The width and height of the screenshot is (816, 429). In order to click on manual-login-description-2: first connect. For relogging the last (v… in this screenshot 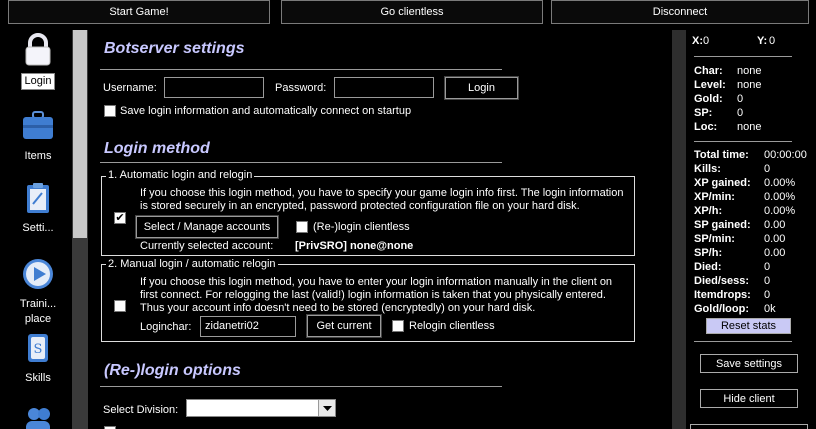, I will do `click(373, 295)`.